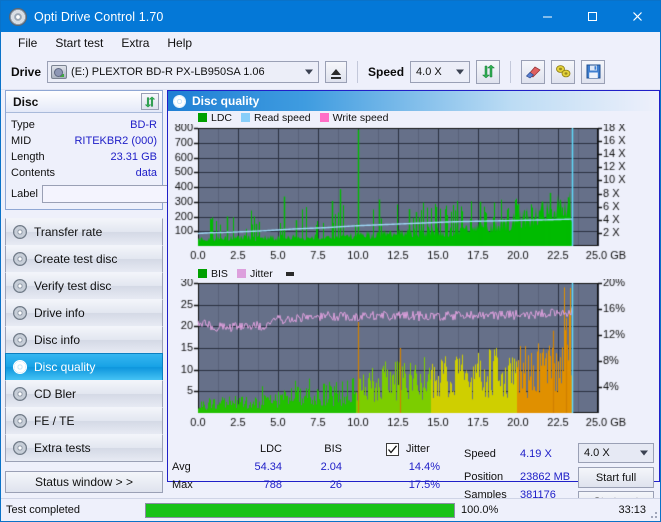  I want to click on legend-swatch-write-speed, so click(324, 117).